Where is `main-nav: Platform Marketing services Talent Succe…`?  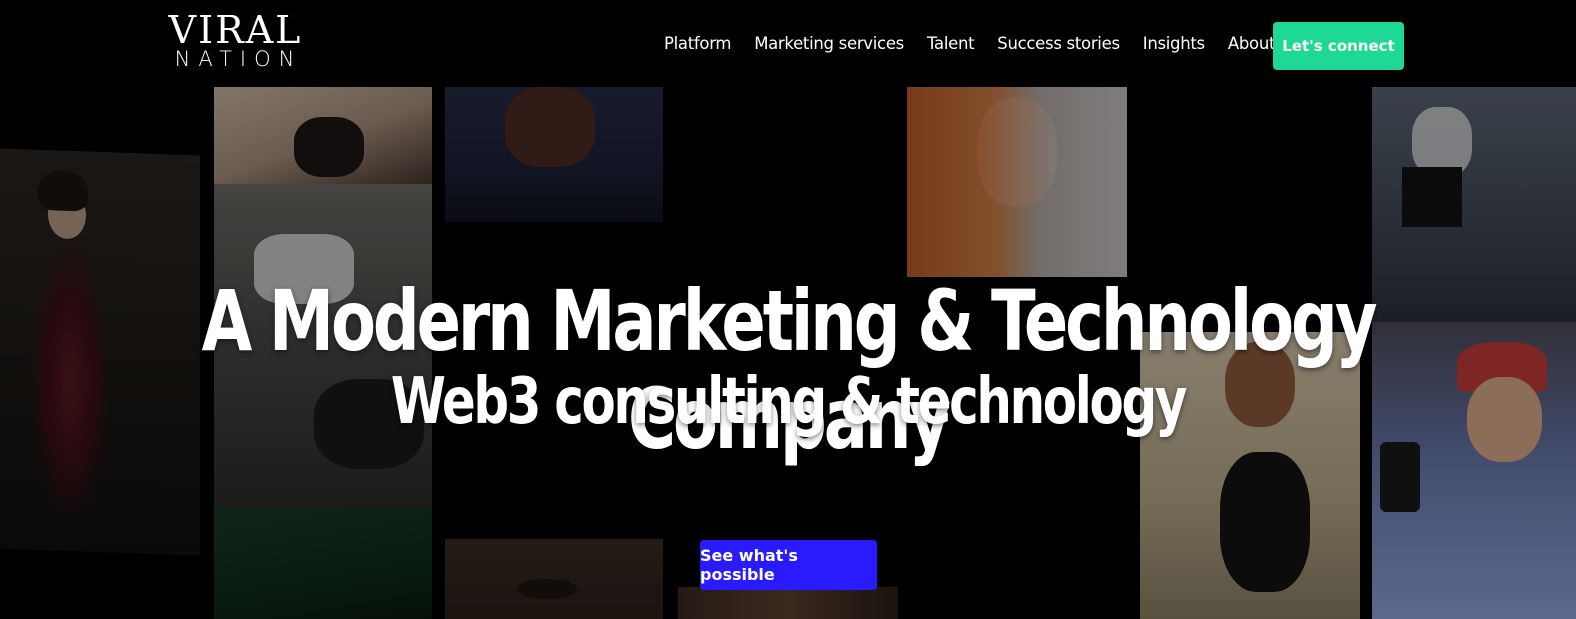 main-nav: Platform Marketing services Talent Succe… is located at coordinates (981, 43).